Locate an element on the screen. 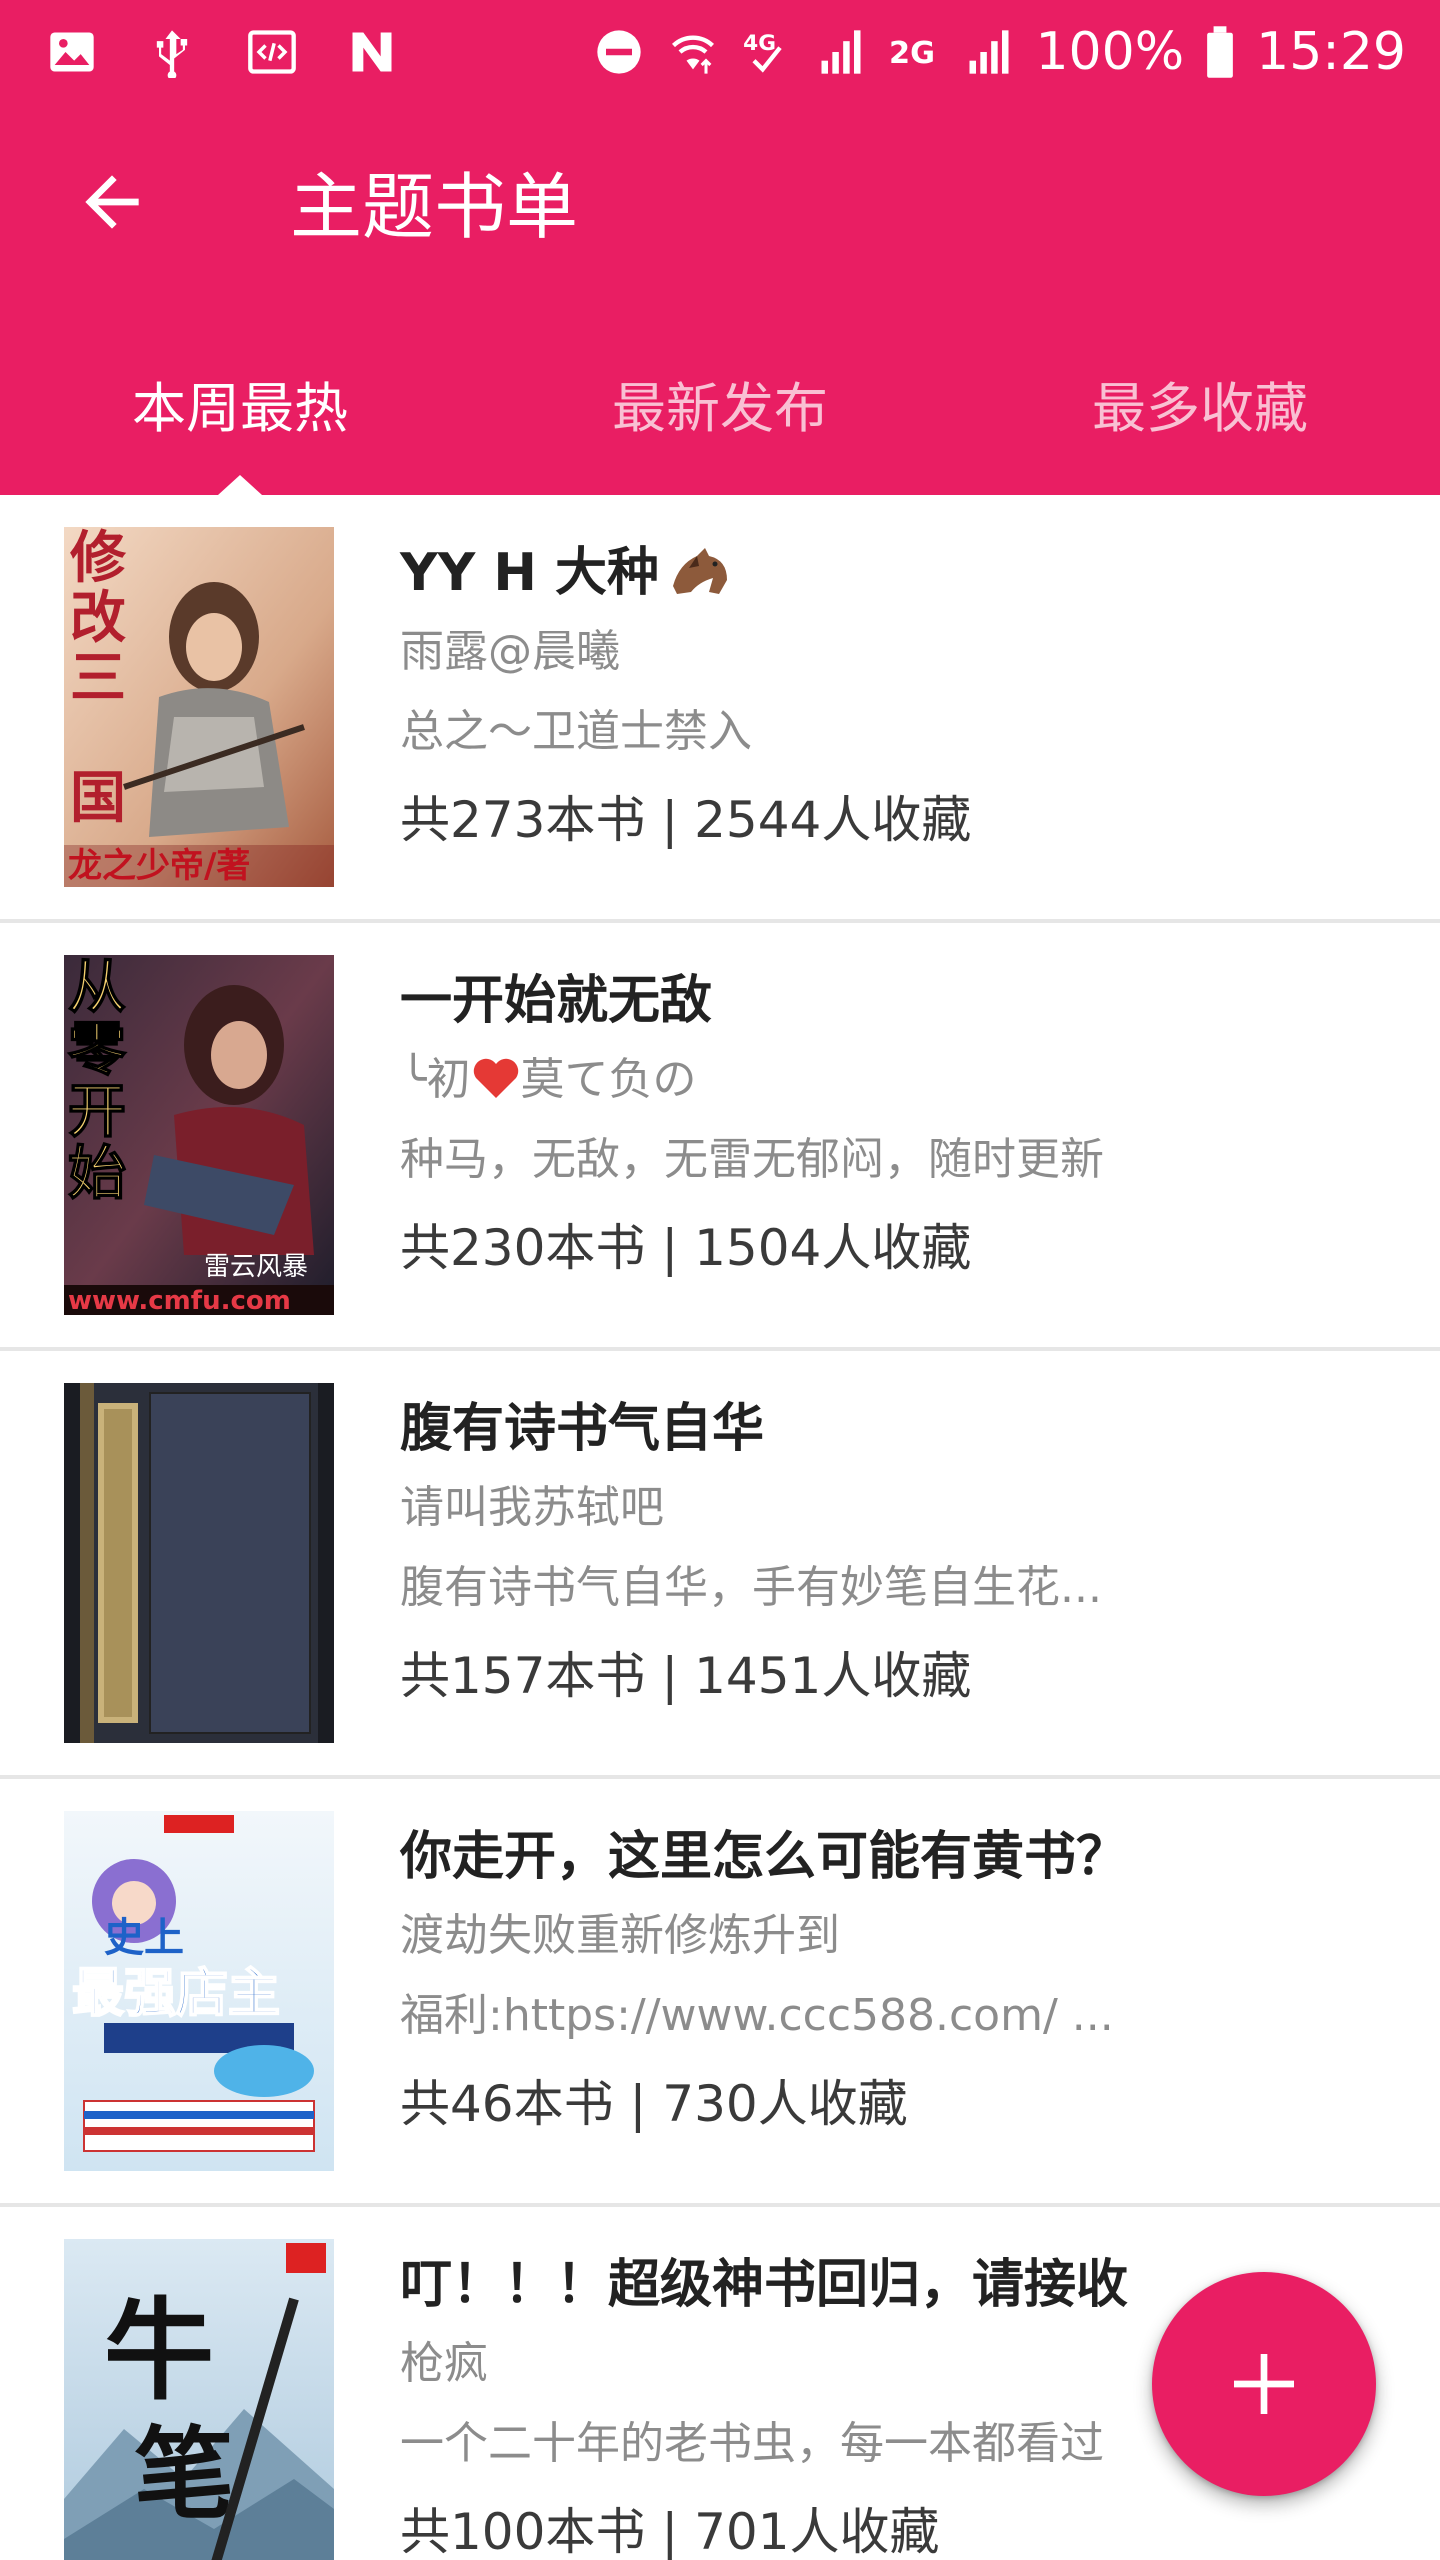 Image resolution: width=1440 pixels, height=2560 pixels. 2g-icon: 2G is located at coordinates (915, 52).